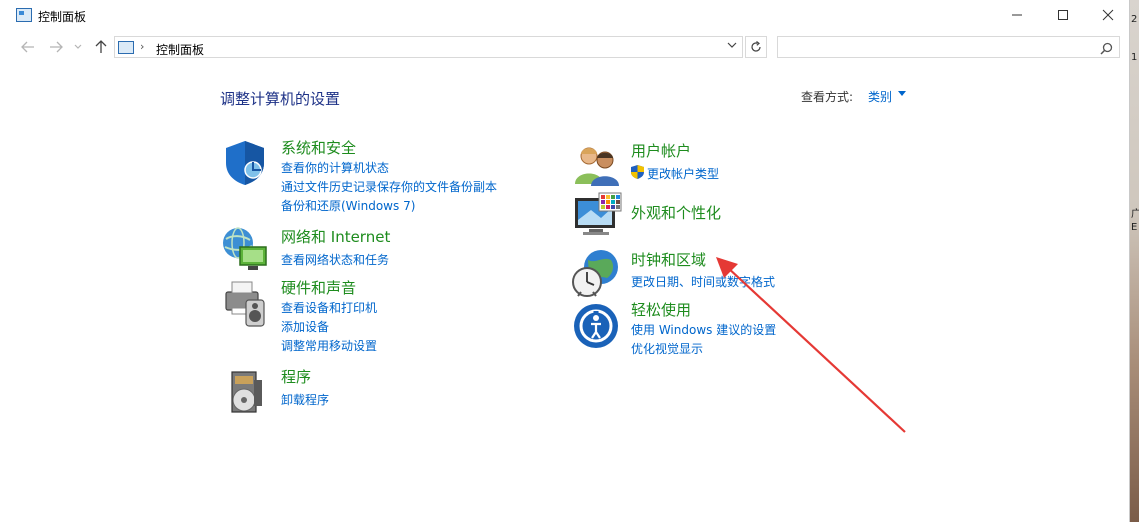 The image size is (1139, 522). Describe the element at coordinates (667, 348) in the screenshot. I see `link-optimize-visual-display: 优化视觉显示` at that location.